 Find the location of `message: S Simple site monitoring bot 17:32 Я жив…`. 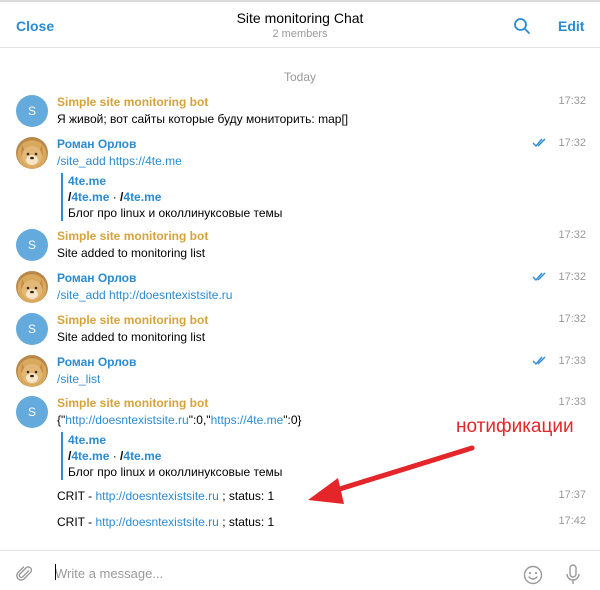

message: S Simple site monitoring bot 17:32 Я жив… is located at coordinates (301, 113).